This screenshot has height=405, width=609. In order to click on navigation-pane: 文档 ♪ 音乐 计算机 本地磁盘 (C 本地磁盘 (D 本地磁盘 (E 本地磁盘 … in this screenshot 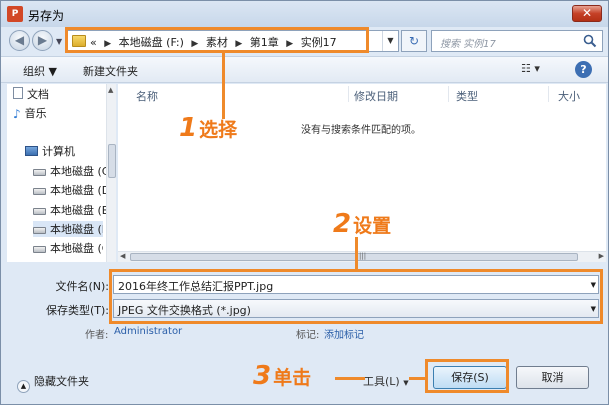, I will do `click(61, 173)`.